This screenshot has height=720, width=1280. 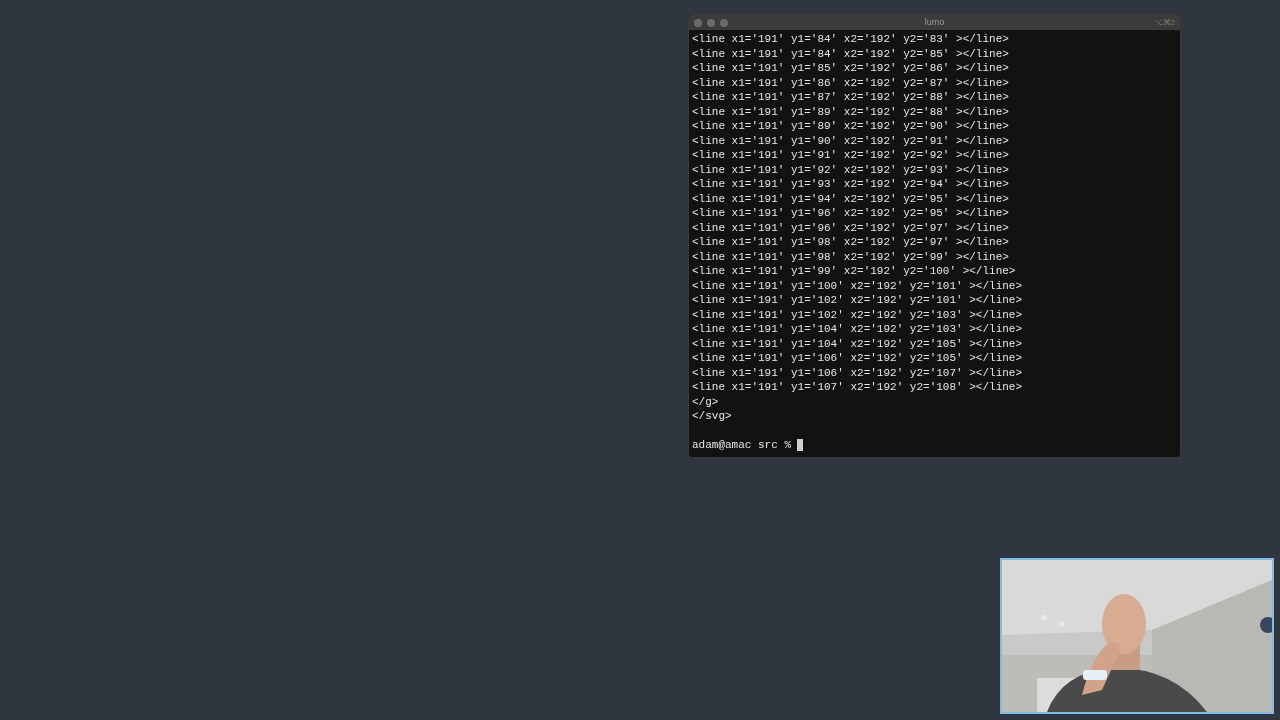 I want to click on terminal-line: <line x1='191' y1='106' x2='192' y2='107' ></line>, so click(x=857, y=372).